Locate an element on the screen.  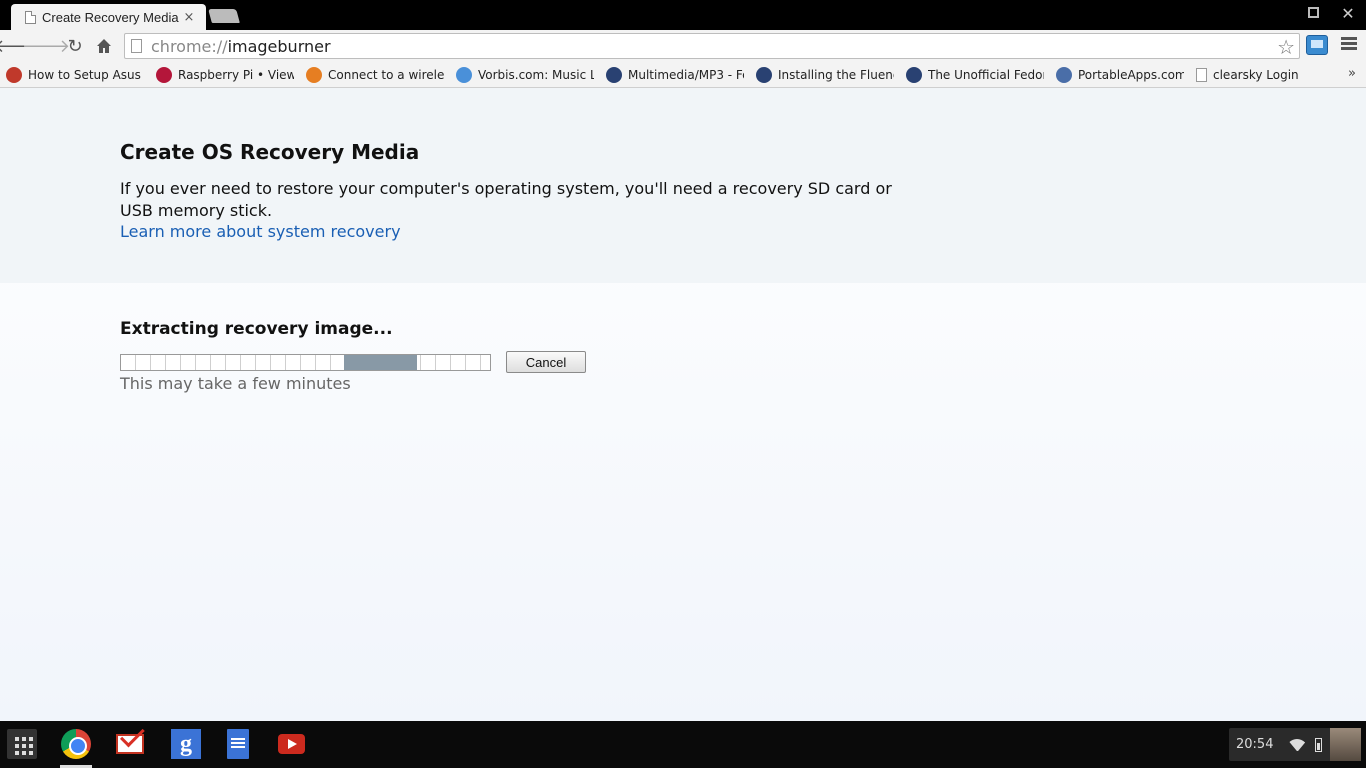
google-search-app-icon: g is located at coordinates (186, 744).